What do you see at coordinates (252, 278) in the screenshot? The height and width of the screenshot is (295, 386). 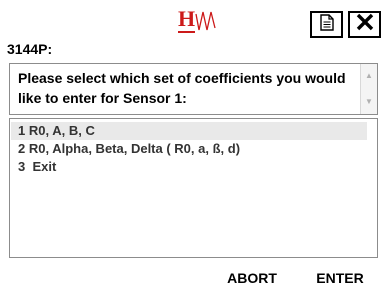 I see `abort-button: ABORT` at bounding box center [252, 278].